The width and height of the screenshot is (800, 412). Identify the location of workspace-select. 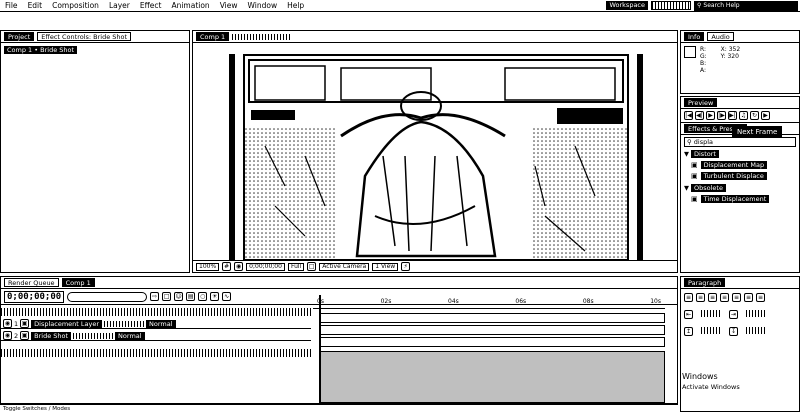
(671, 5).